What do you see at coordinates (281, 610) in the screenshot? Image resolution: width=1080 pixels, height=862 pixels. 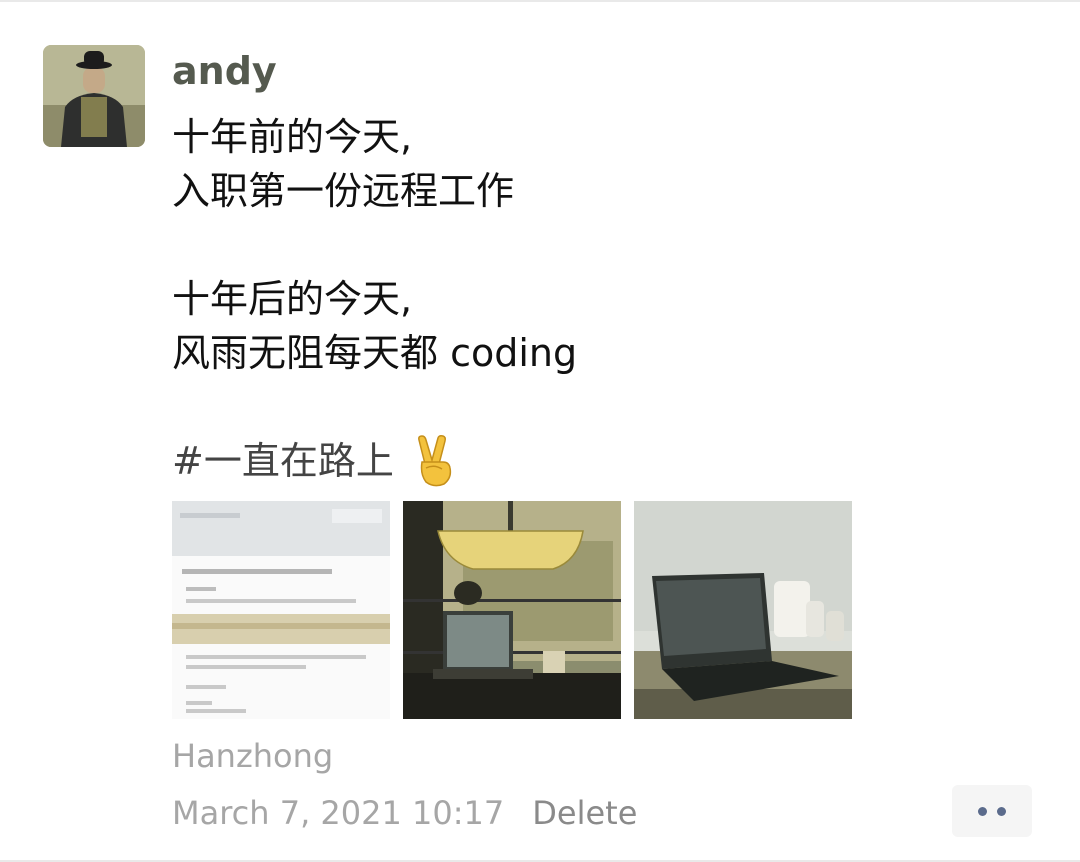 I see `photo-thumbnail-email` at bounding box center [281, 610].